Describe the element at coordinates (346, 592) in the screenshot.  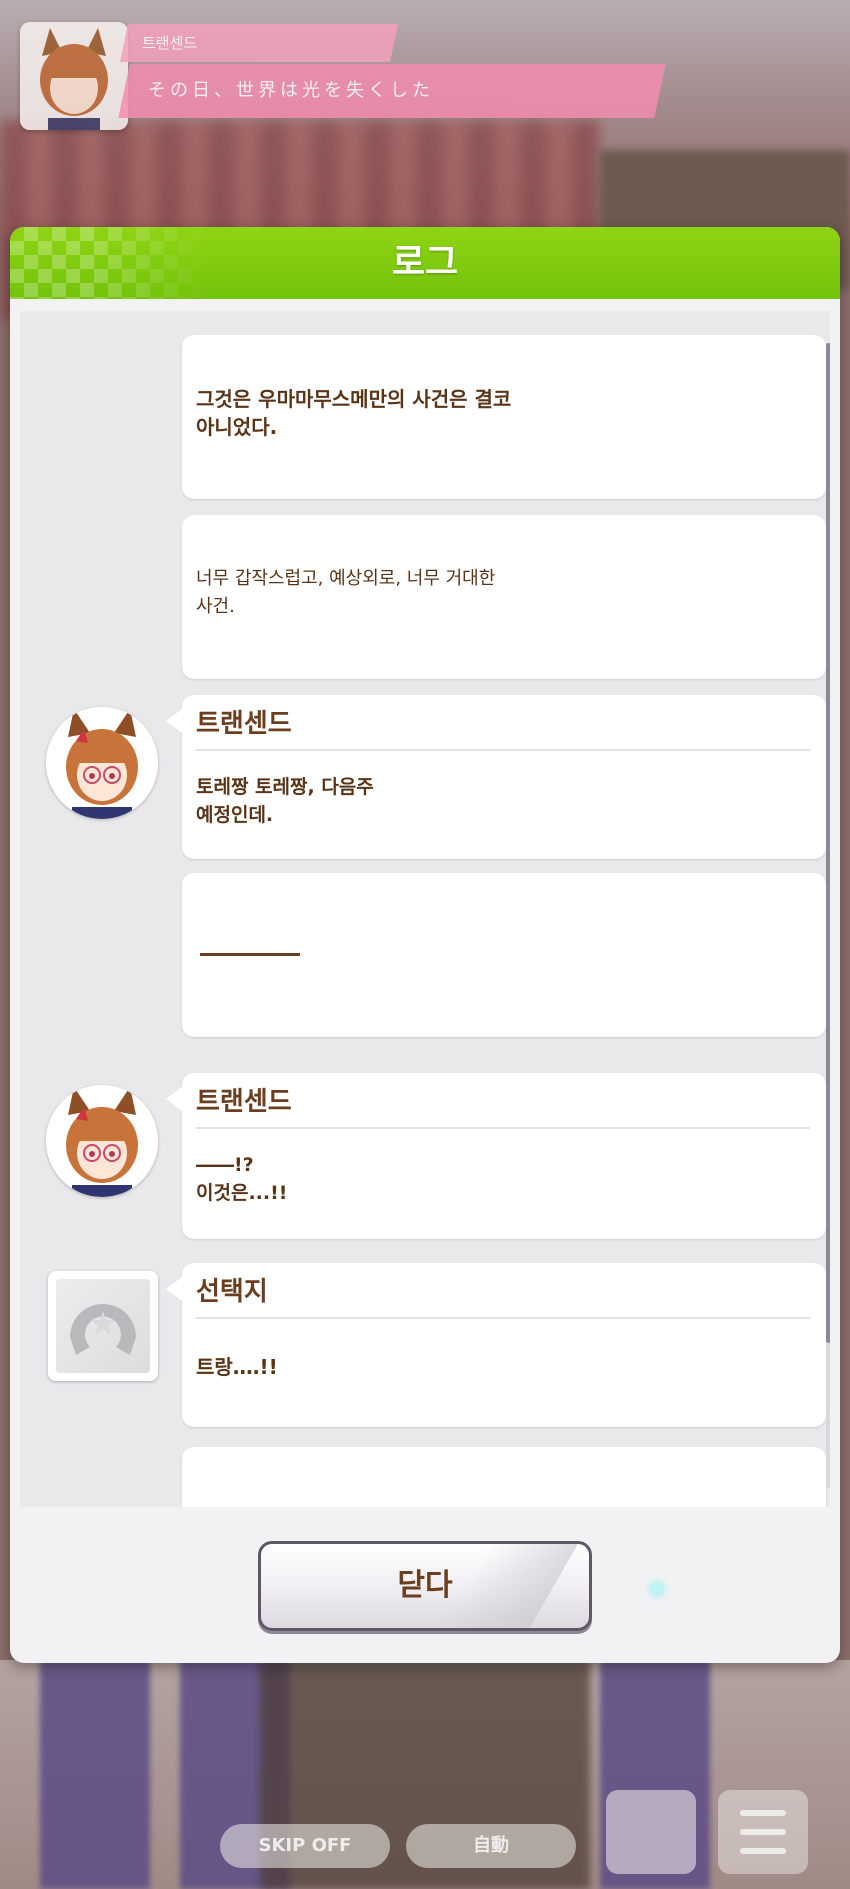
I see `log-entry-text: 너무 갑작스럽고, 예상외로, 너무 거대한 사건.` at that location.